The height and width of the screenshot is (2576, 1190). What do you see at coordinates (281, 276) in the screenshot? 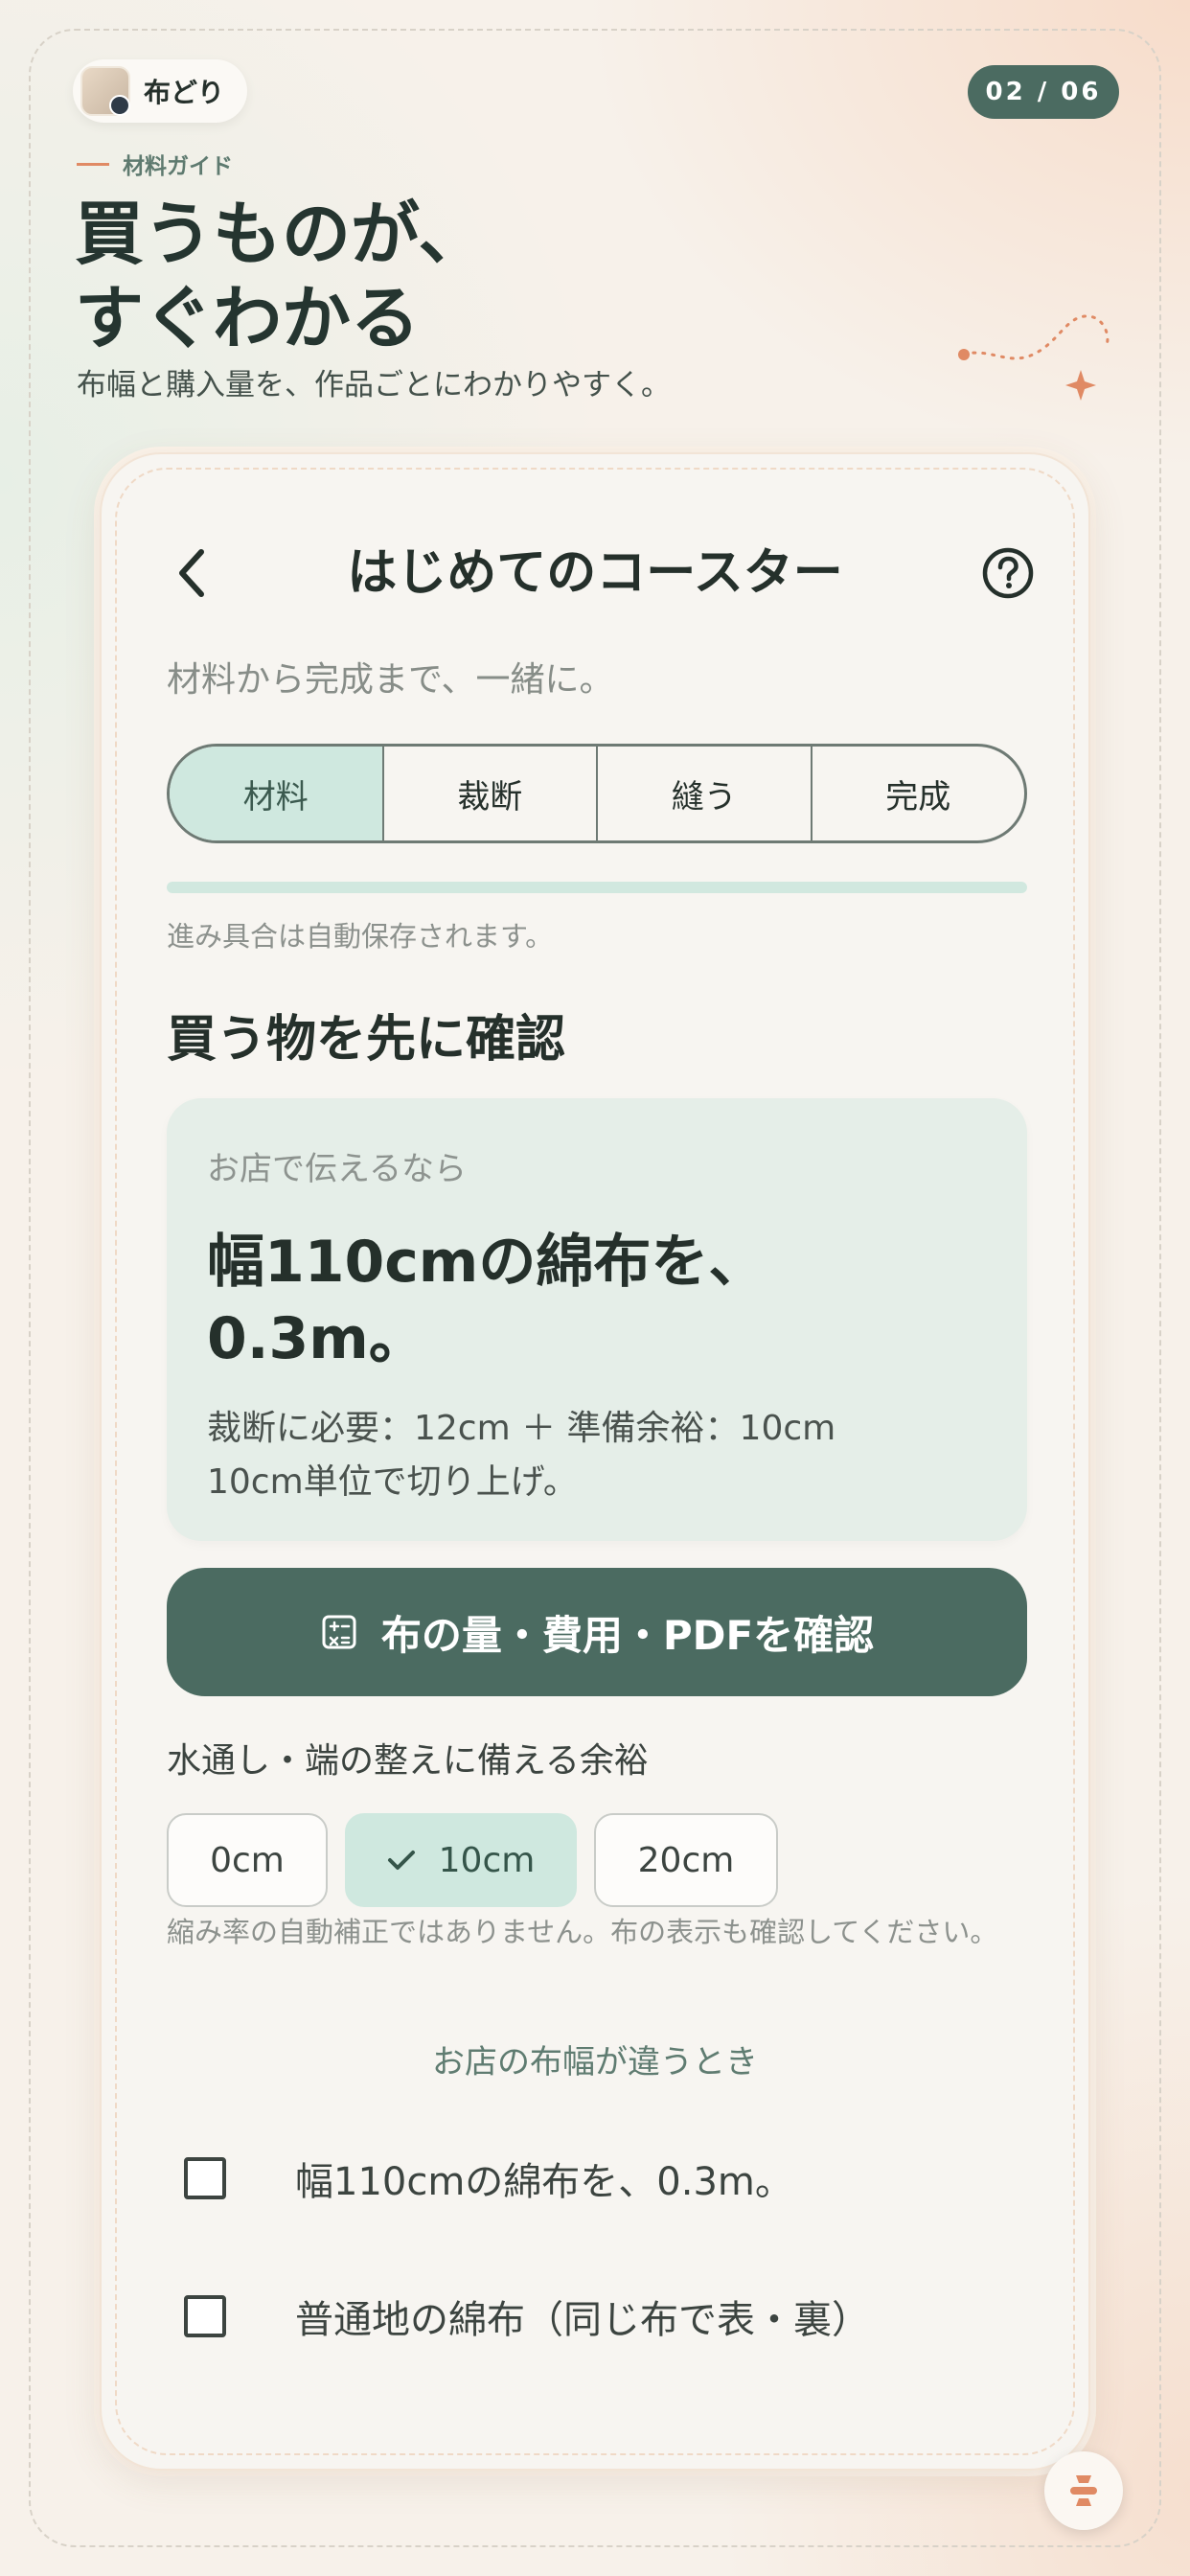
I see `hero-headline: 買うものが、 すぐわかる` at bounding box center [281, 276].